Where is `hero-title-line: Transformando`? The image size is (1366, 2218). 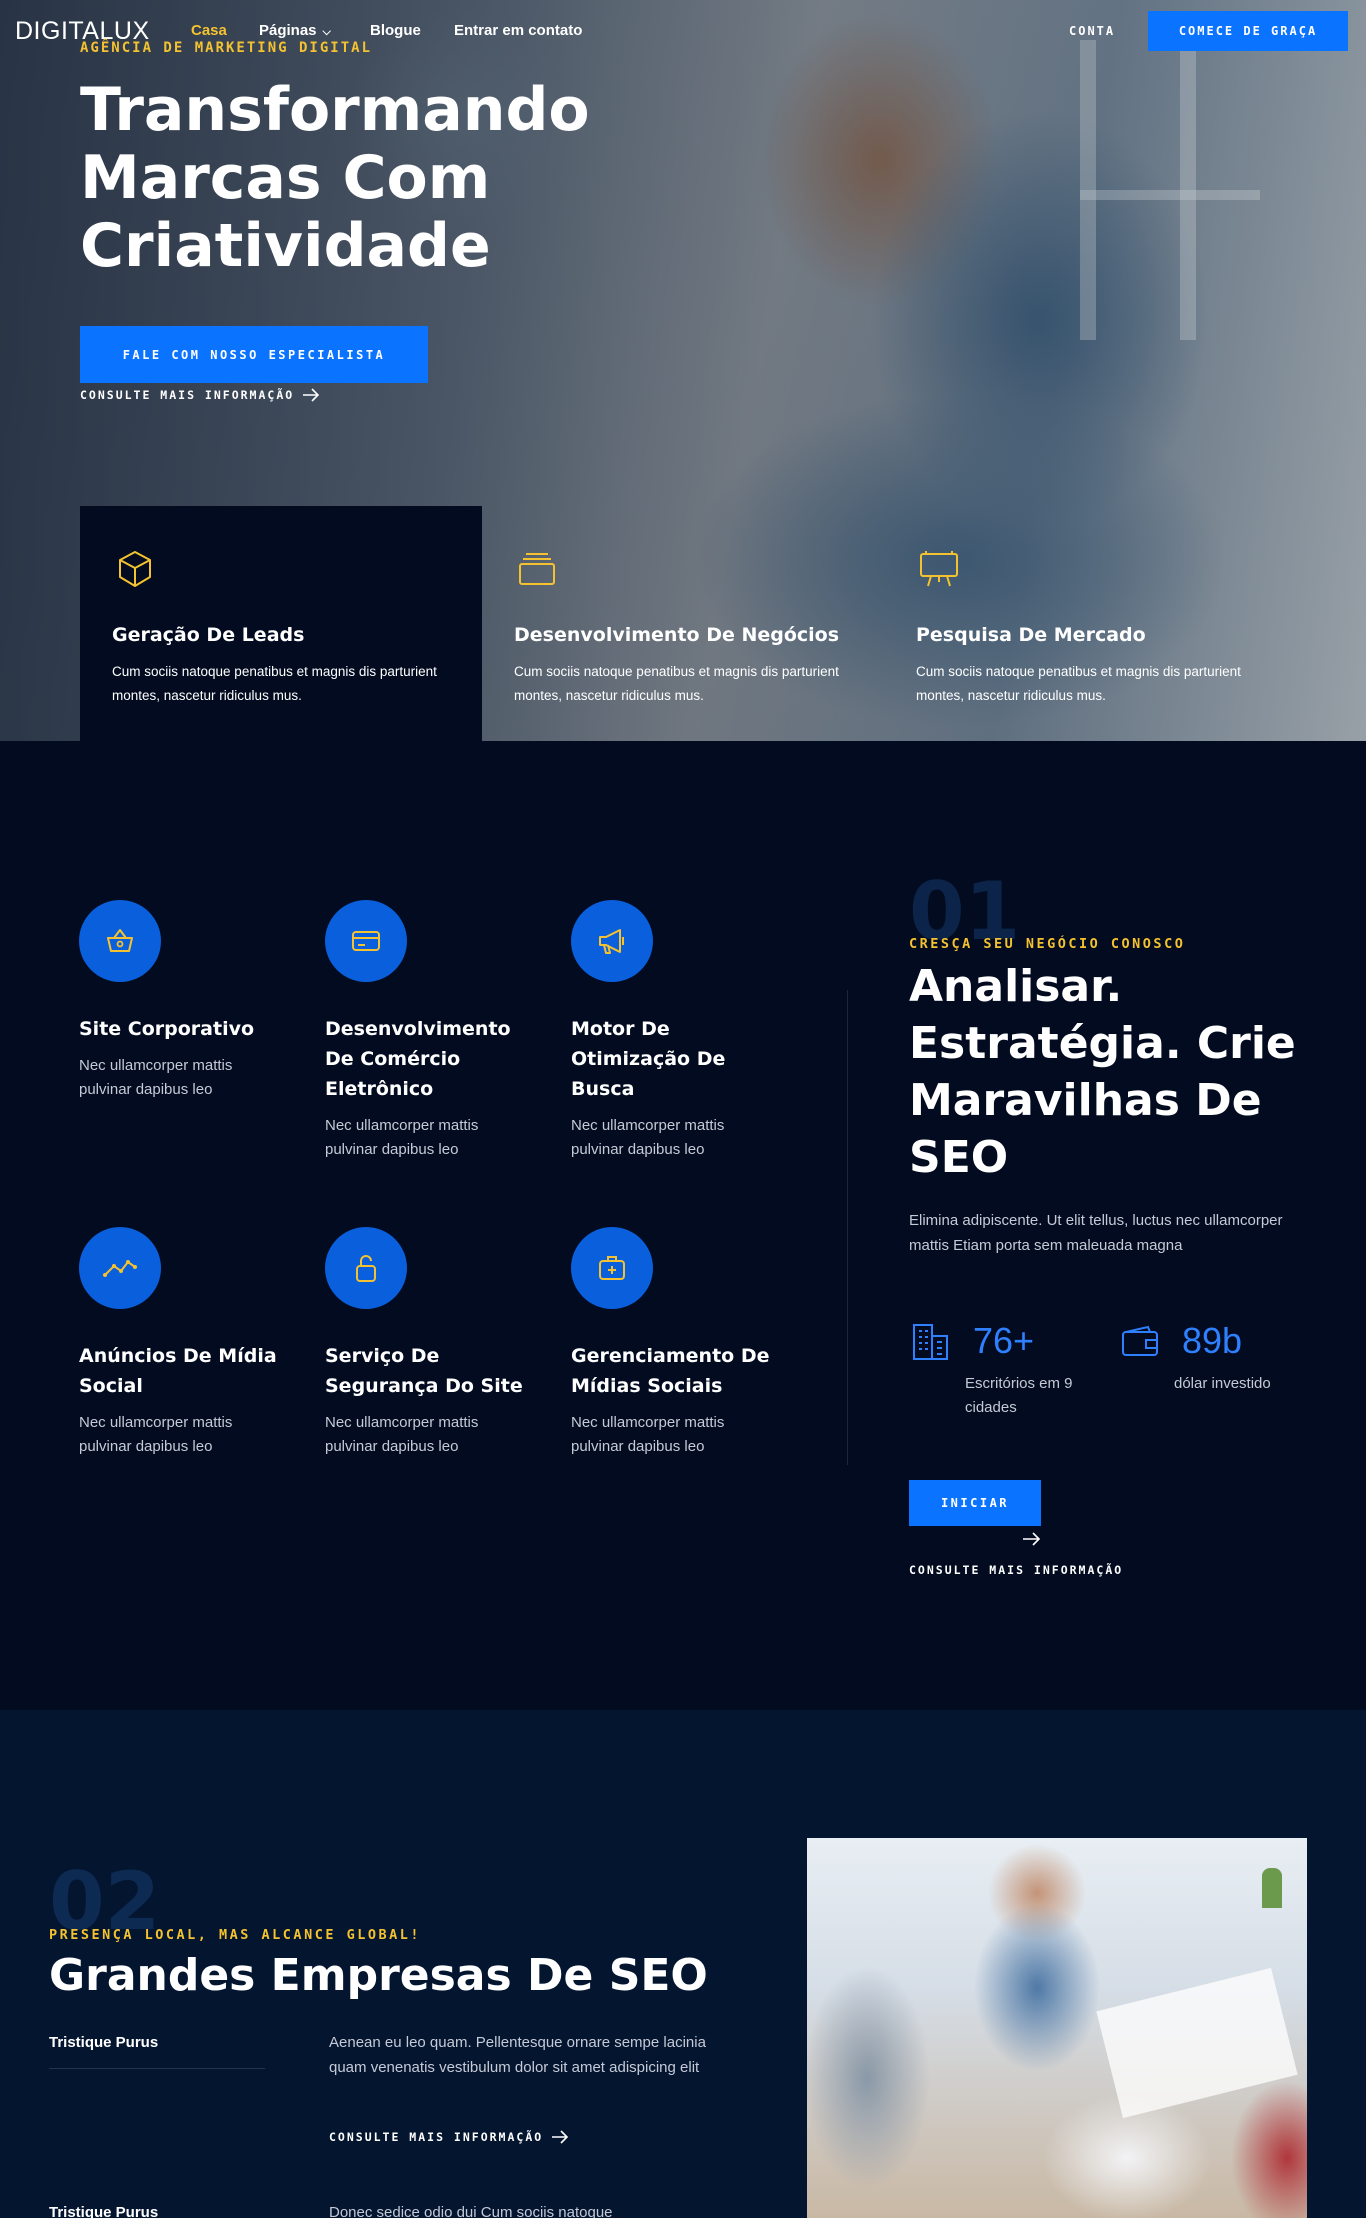 hero-title-line: Transformando is located at coordinates (335, 110).